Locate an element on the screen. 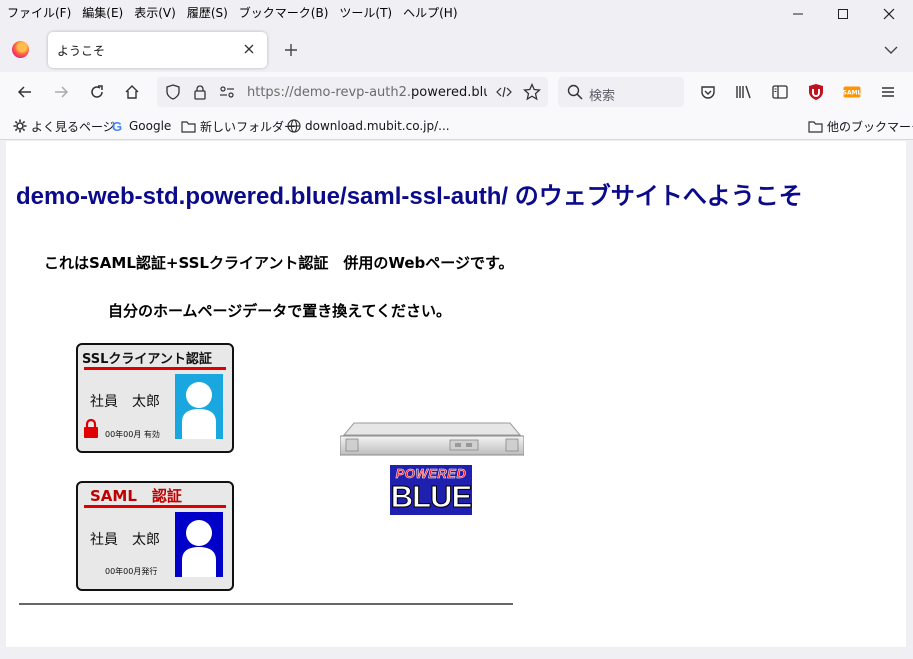 The height and width of the screenshot is (659, 913). page-description: これはSAML認証+SSLクライアント認証 併用のWebページです。 is located at coordinates (279, 263).